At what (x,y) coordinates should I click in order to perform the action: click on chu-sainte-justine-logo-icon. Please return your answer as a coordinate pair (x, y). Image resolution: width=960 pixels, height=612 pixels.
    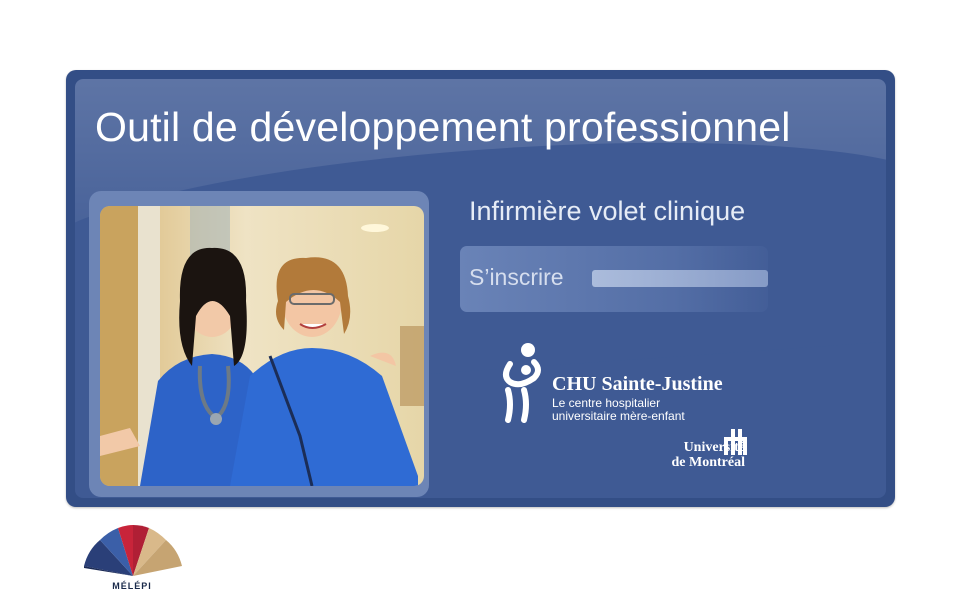
    Looking at the image, I should click on (522, 383).